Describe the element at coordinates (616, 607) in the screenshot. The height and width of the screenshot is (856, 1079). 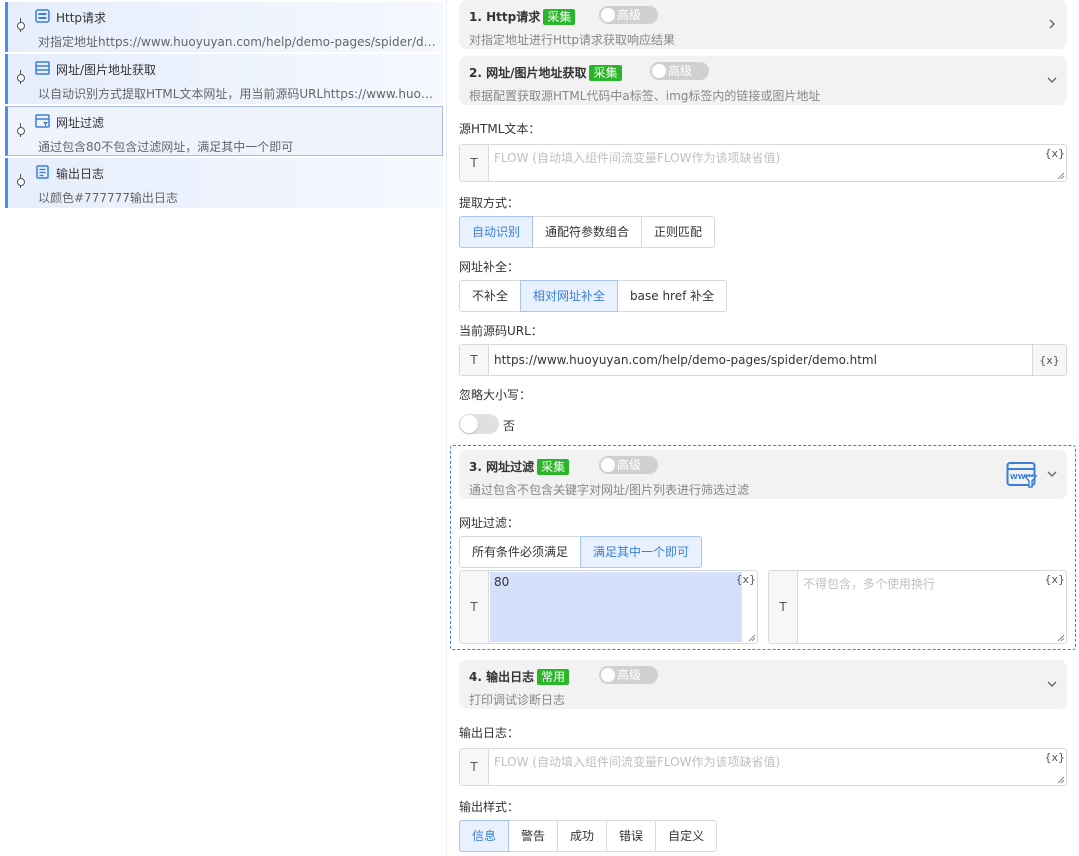
I see `text-selection-highlight` at that location.